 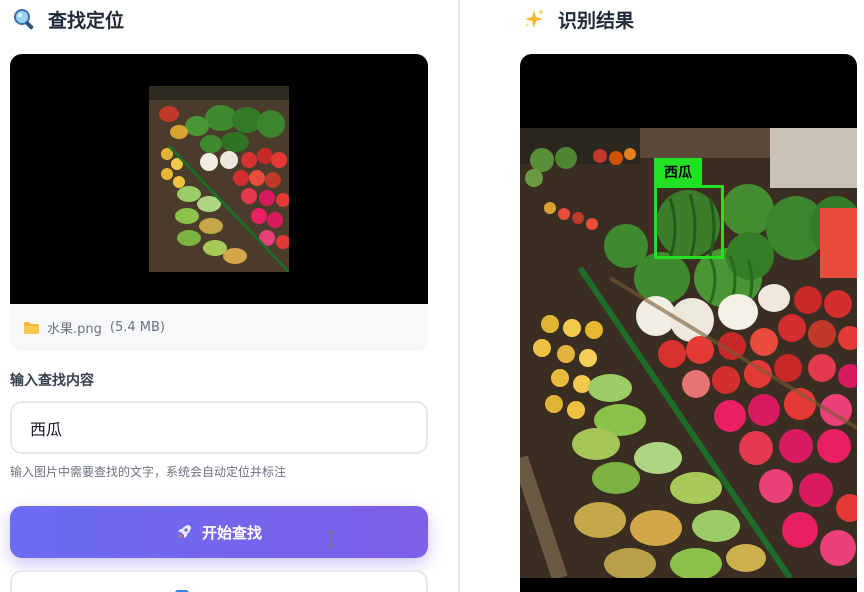 What do you see at coordinates (219, 427) in the screenshot?
I see `query-input` at bounding box center [219, 427].